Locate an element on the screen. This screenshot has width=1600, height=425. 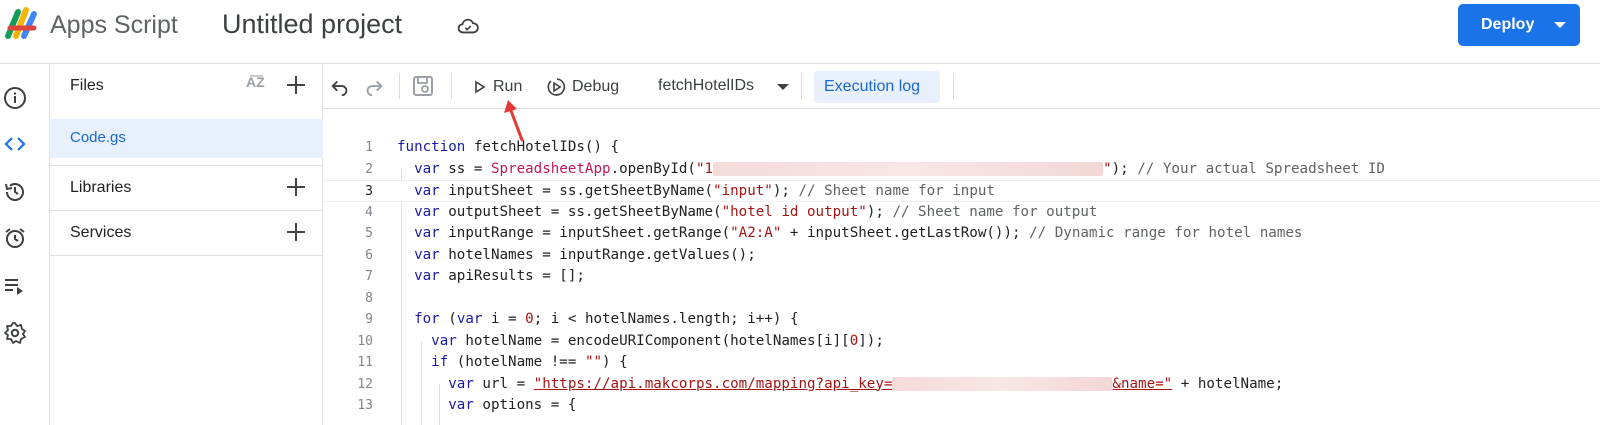
debug-icon is located at coordinates (556, 87).